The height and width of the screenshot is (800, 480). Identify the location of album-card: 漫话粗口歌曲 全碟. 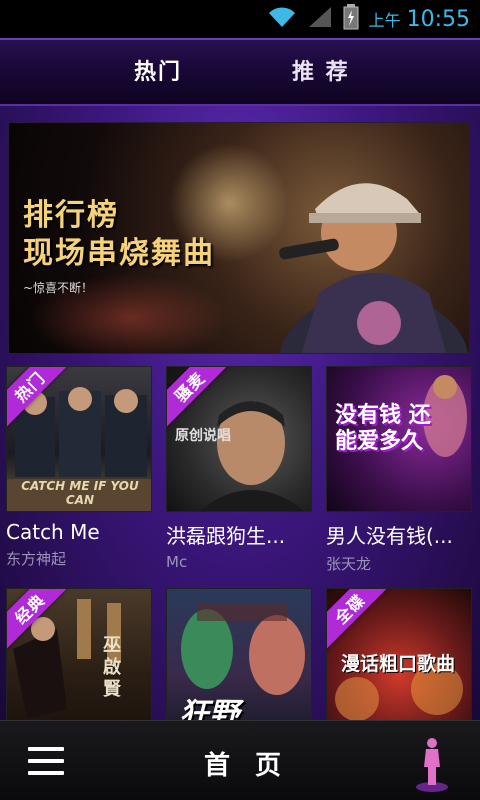
(399, 654).